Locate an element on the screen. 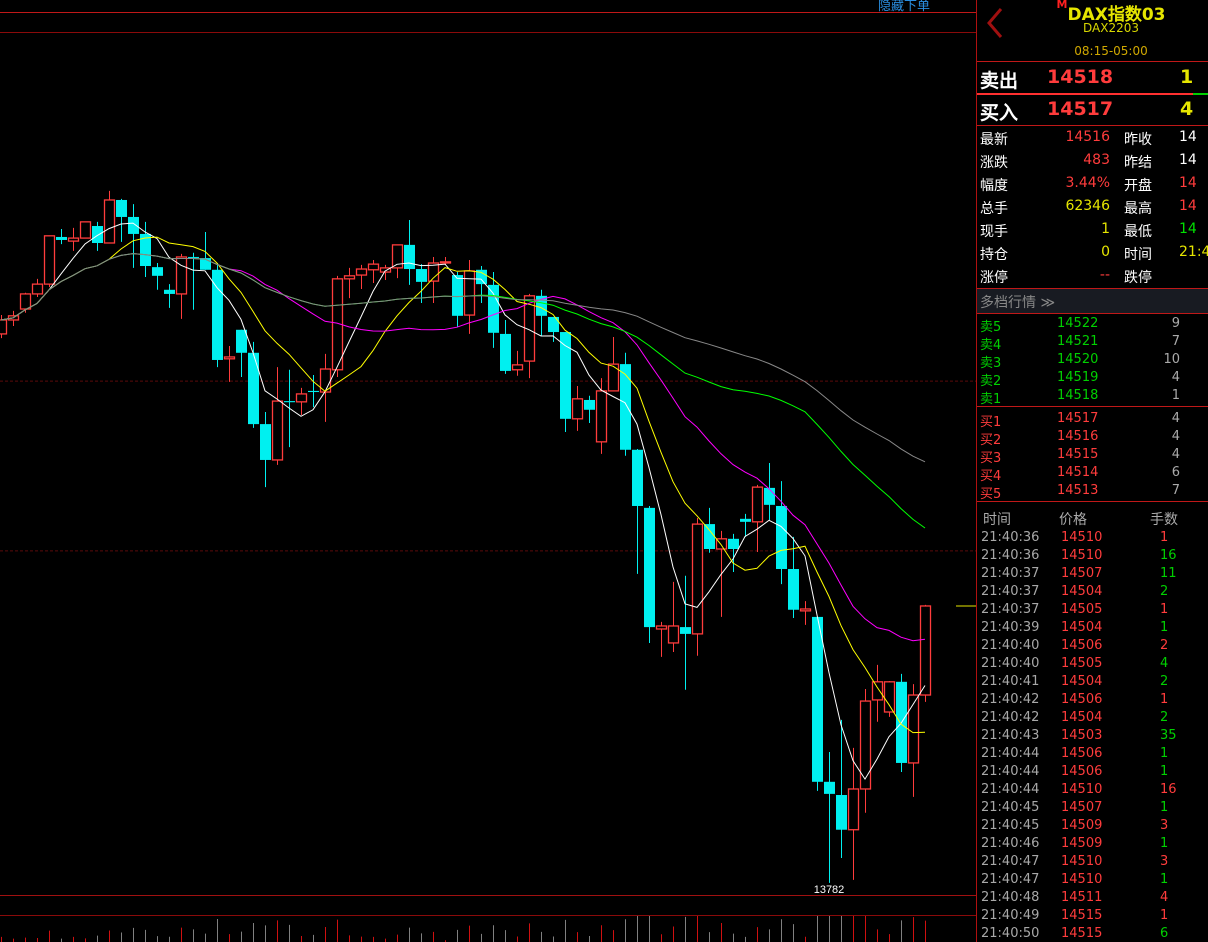  trade-row: 21:40:42 14504 2 is located at coordinates (1092, 718).